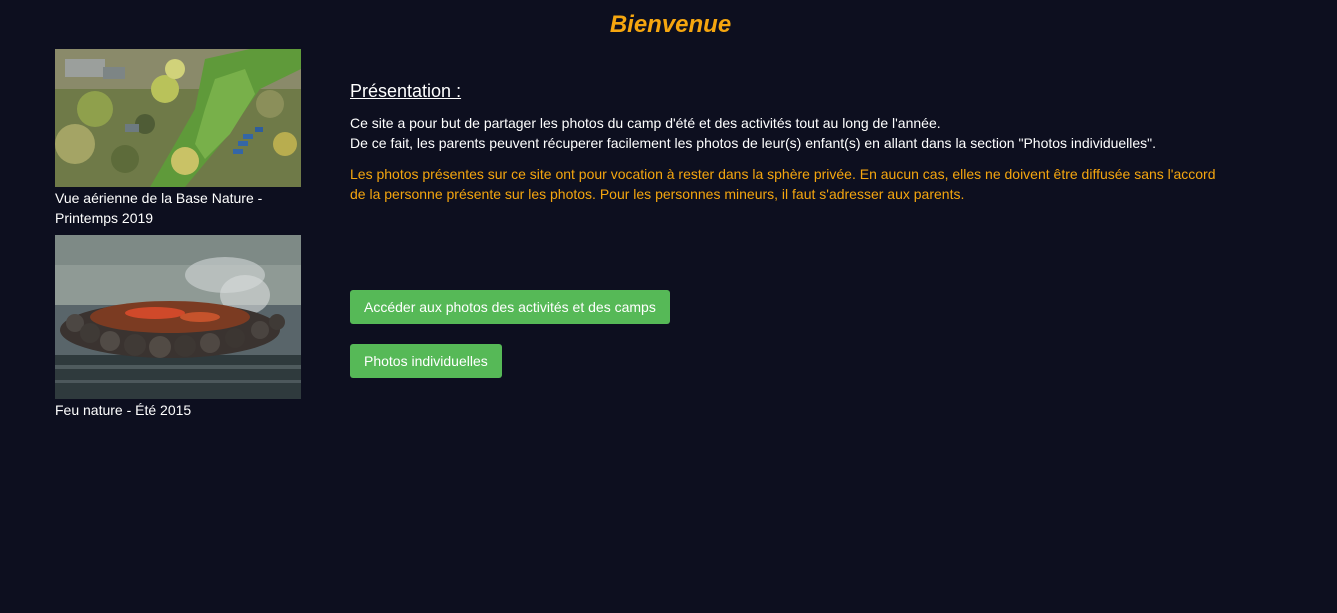  Describe the element at coordinates (178, 317) in the screenshot. I see `fire-photo` at that location.